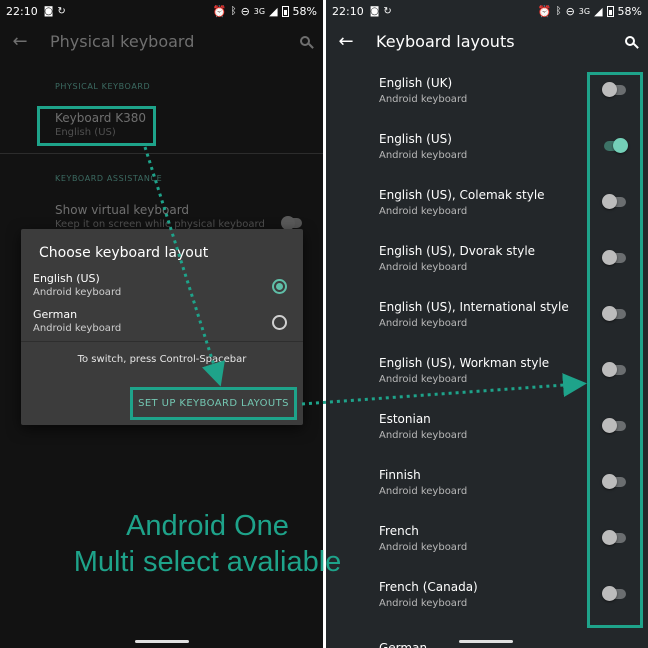  What do you see at coordinates (184, 266) in the screenshot?
I see `arrow-keyboard-to-button` at bounding box center [184, 266].